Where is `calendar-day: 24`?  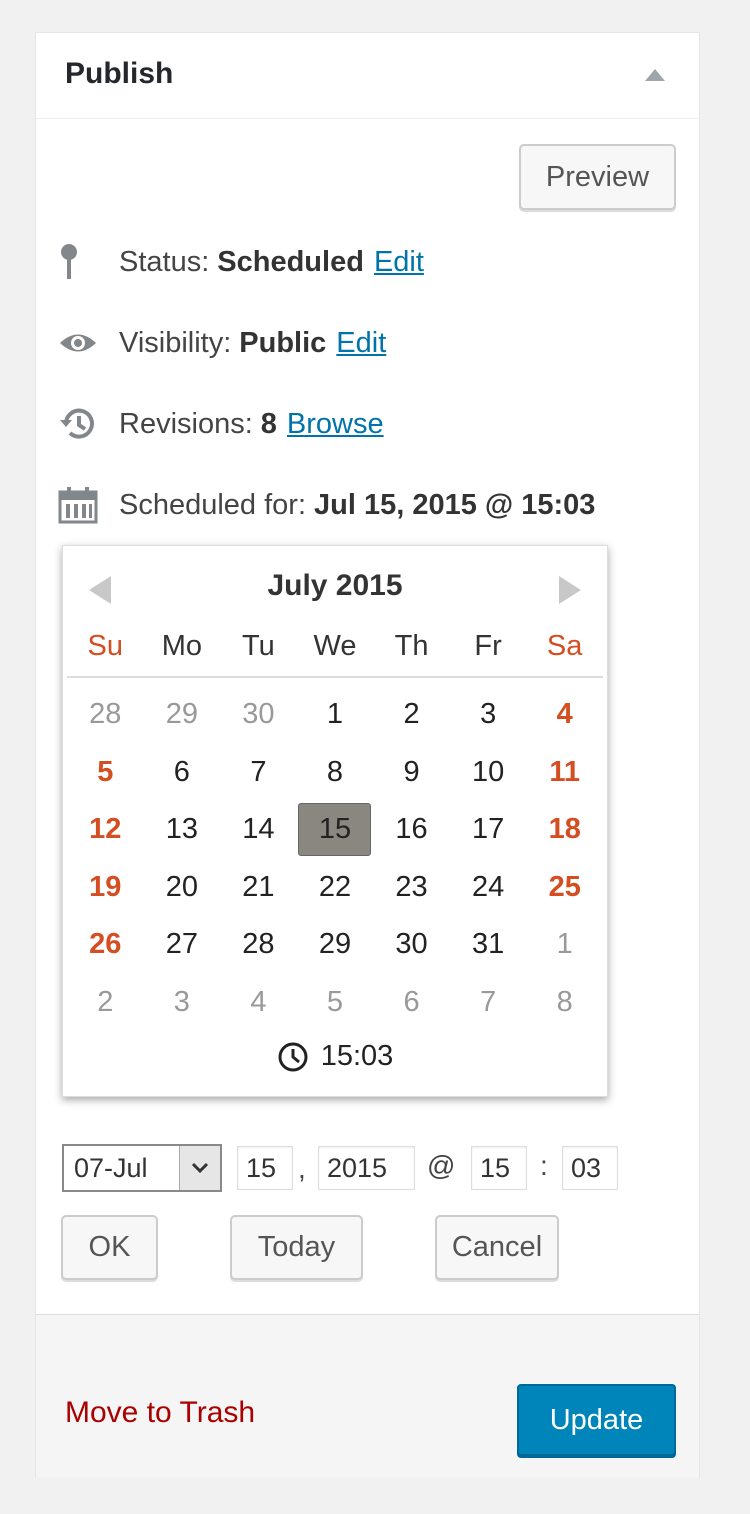 calendar-day: 24 is located at coordinates (488, 888).